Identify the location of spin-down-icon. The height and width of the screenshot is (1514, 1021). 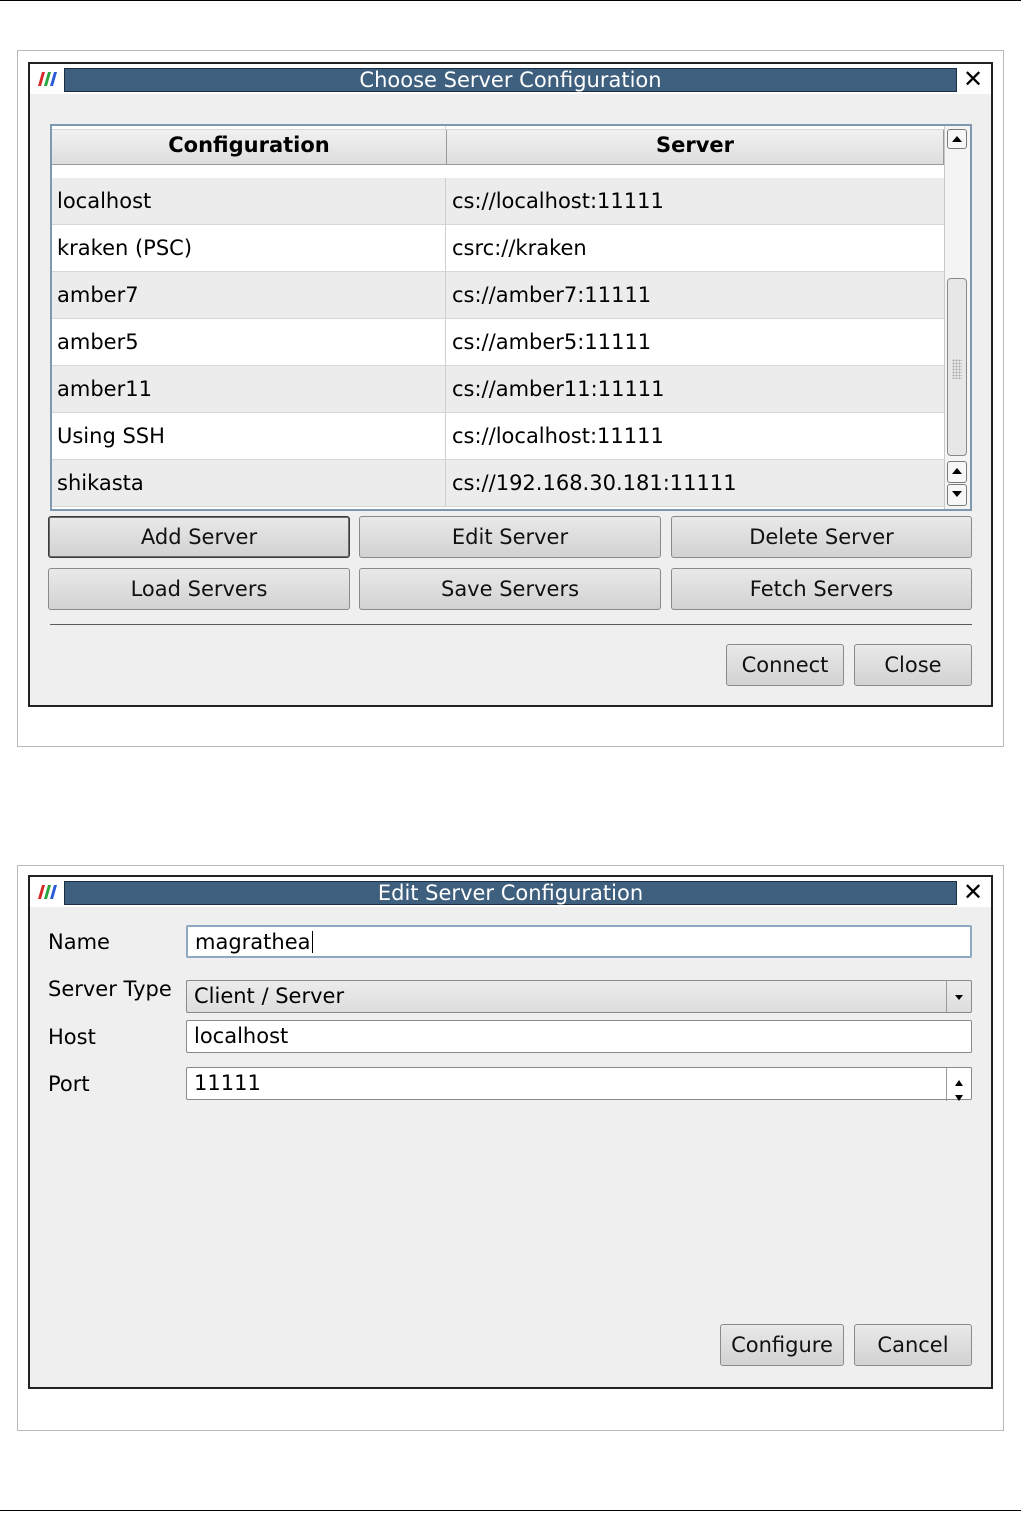
(959, 1092).